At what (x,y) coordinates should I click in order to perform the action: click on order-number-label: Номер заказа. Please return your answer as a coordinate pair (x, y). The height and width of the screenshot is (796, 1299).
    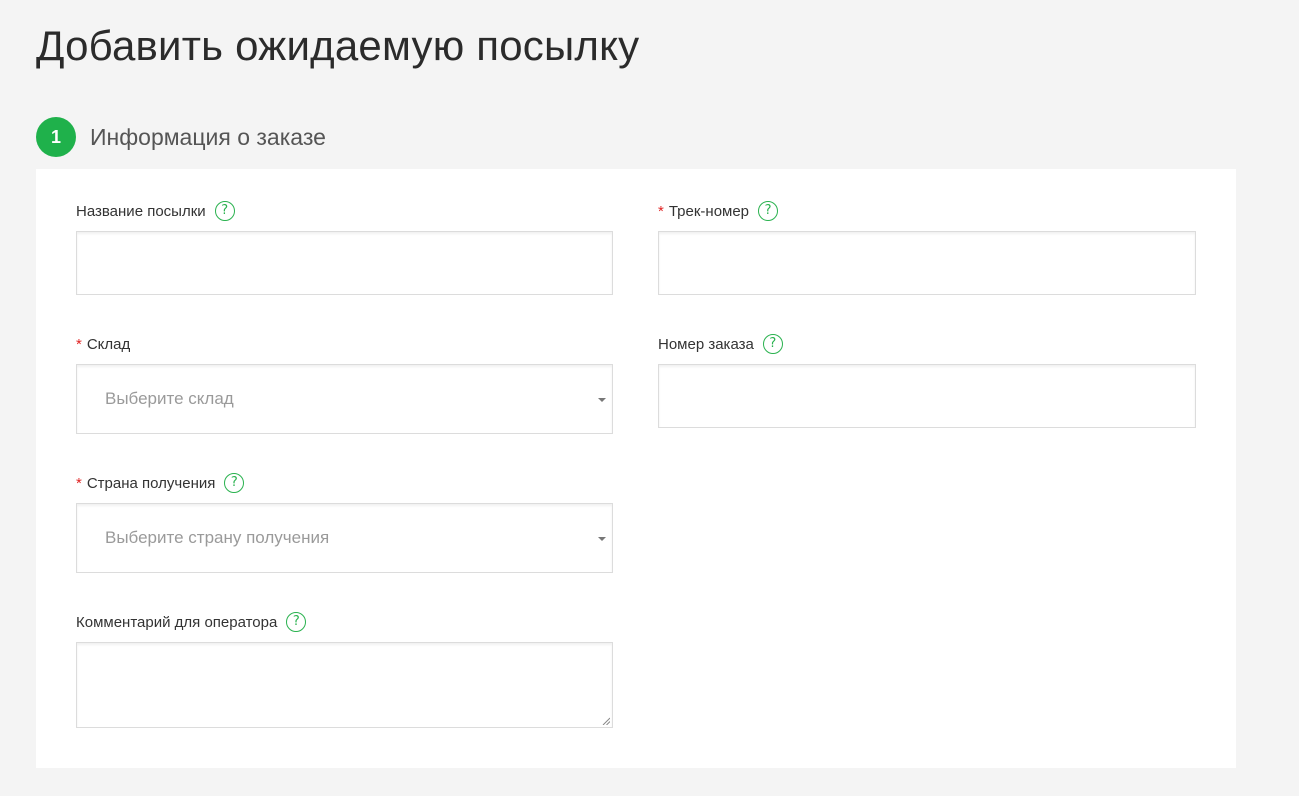
    Looking at the image, I should click on (706, 344).